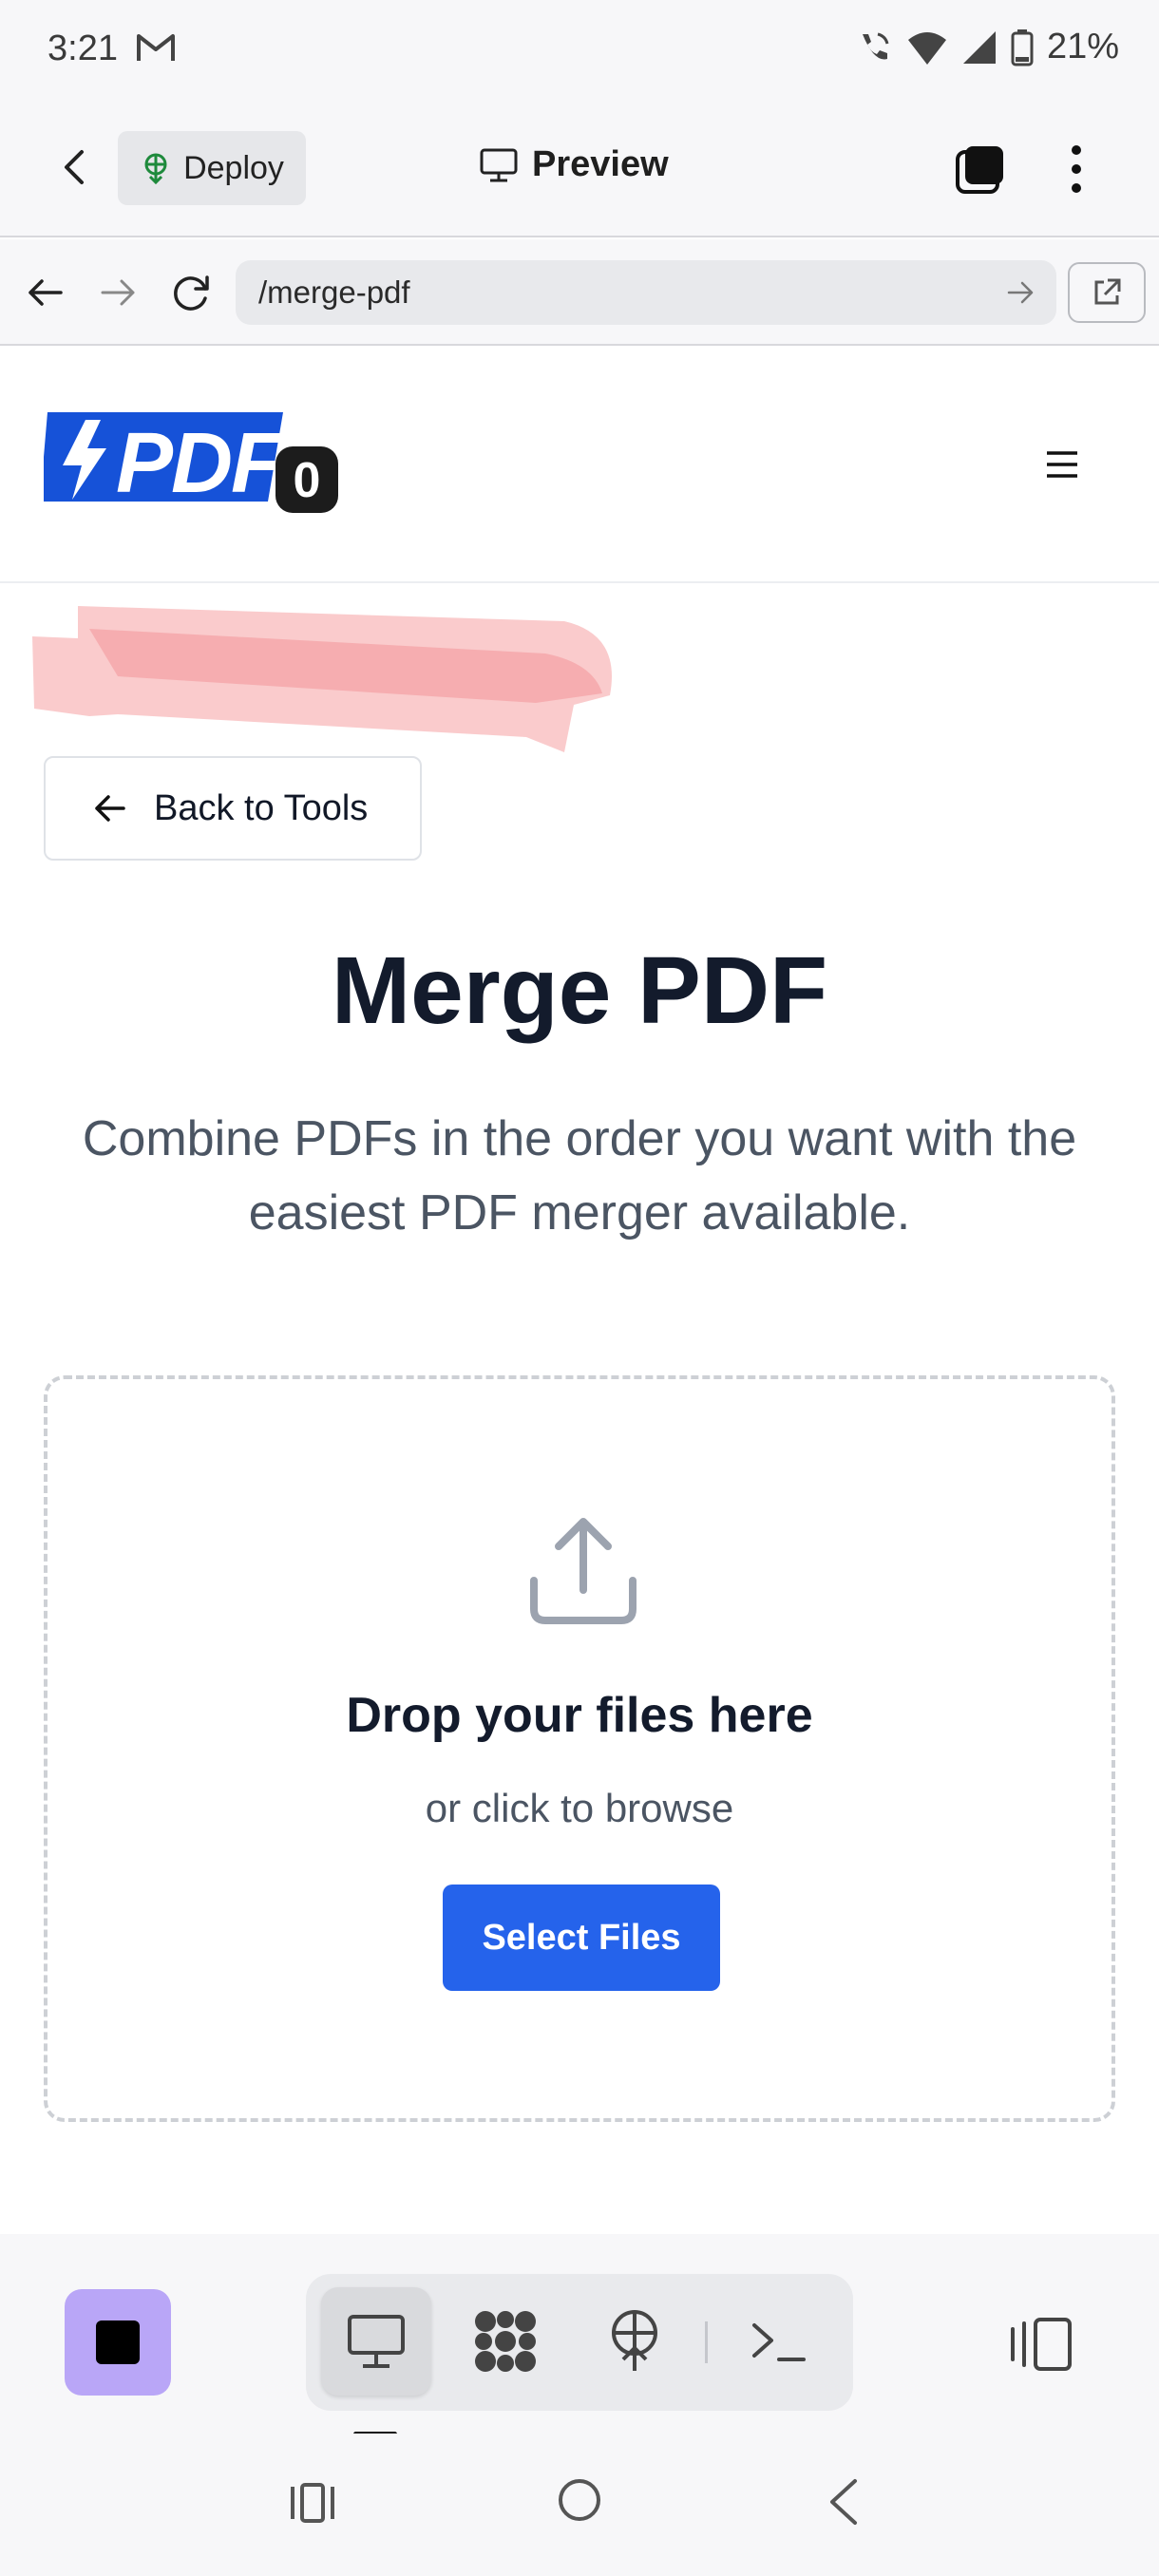 Image resolution: width=1159 pixels, height=2576 pixels. What do you see at coordinates (706, 2342) in the screenshot?
I see `toolbar-divider` at bounding box center [706, 2342].